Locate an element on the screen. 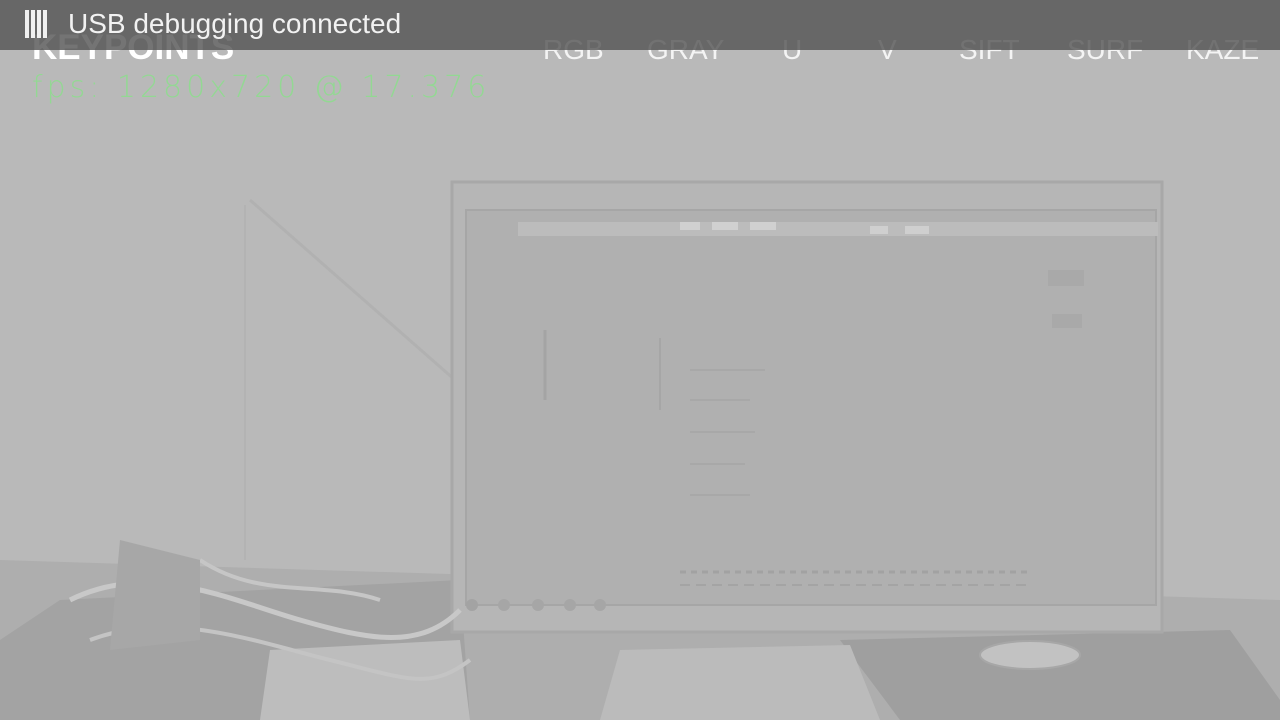 The width and height of the screenshot is (1280, 720). usb-debug-icon is located at coordinates (36, 24).